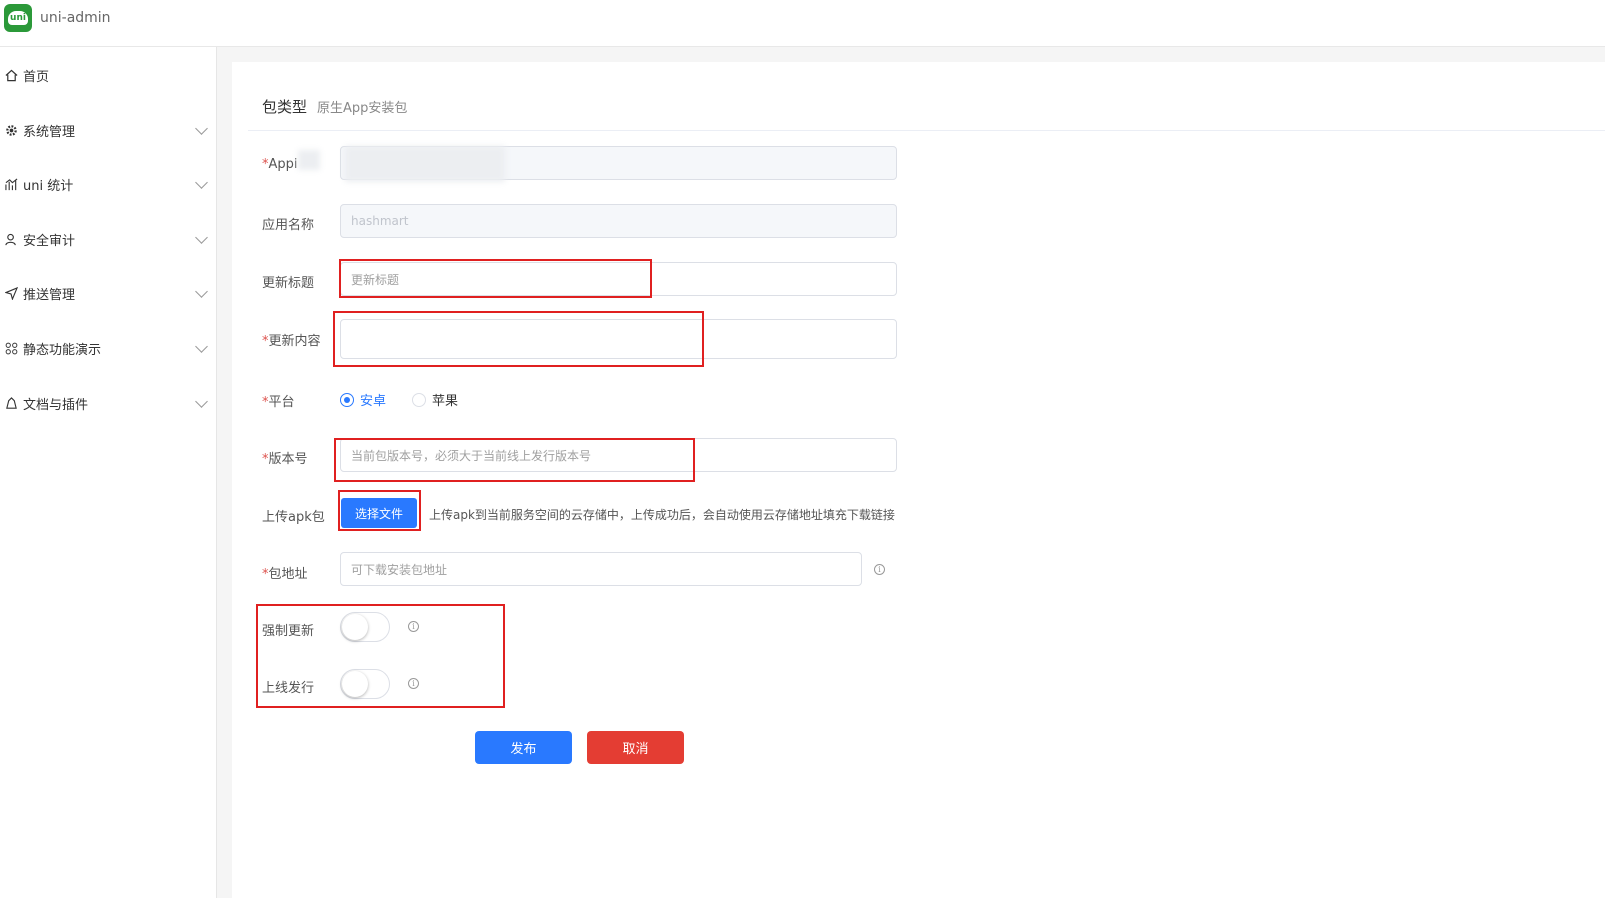 This screenshot has height=898, width=1605. I want to click on update-title-label: 更新标题, so click(288, 283).